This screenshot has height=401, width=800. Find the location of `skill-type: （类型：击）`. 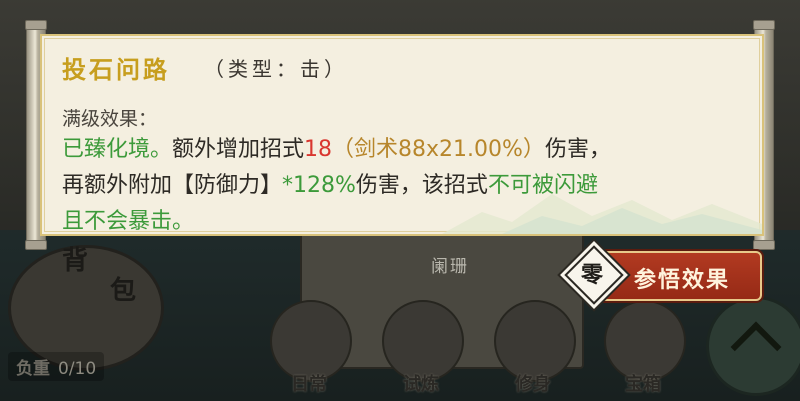

skill-type: （类型：击） is located at coordinates (276, 69).